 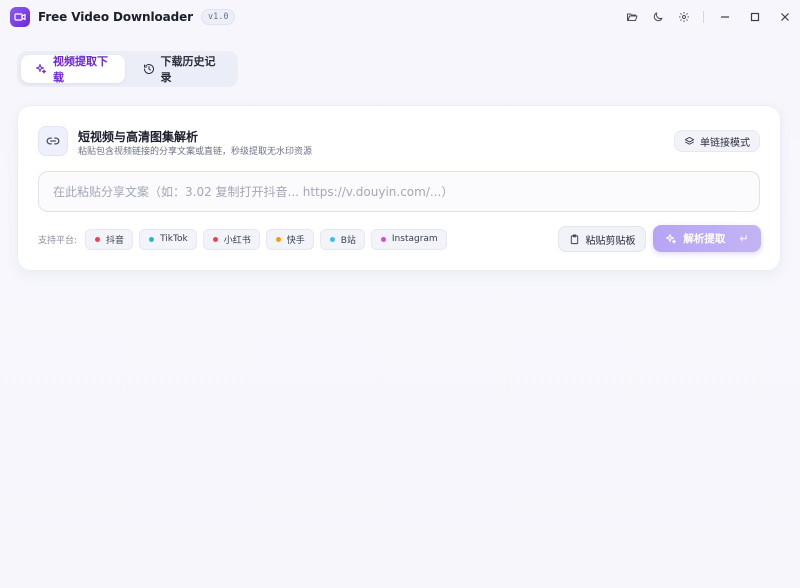 I want to click on folder-open-icon, so click(x=632, y=17).